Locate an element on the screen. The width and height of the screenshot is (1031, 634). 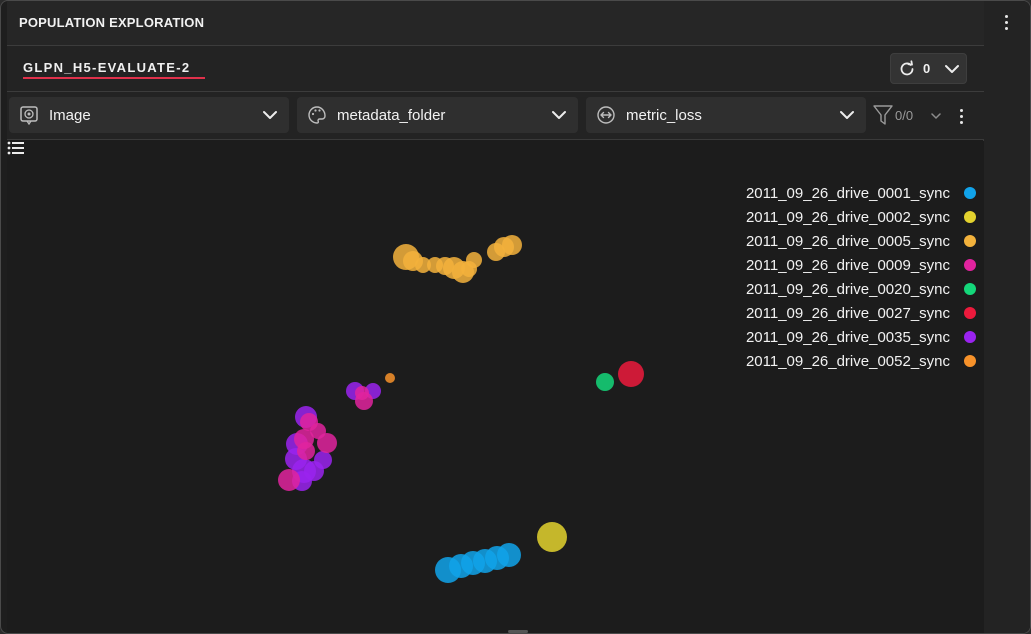
legend-label: 2011_09_26_drive_0035_sync is located at coordinates (847, 337).